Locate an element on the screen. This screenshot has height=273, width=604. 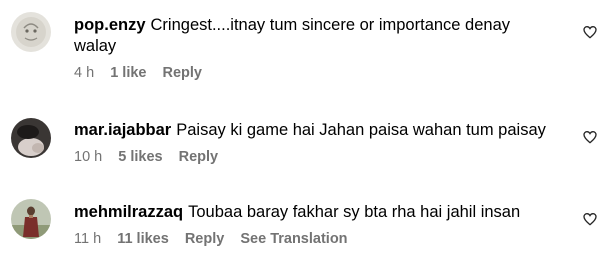
comment-meta: 4 h 1 like Reply is located at coordinates (314, 73).